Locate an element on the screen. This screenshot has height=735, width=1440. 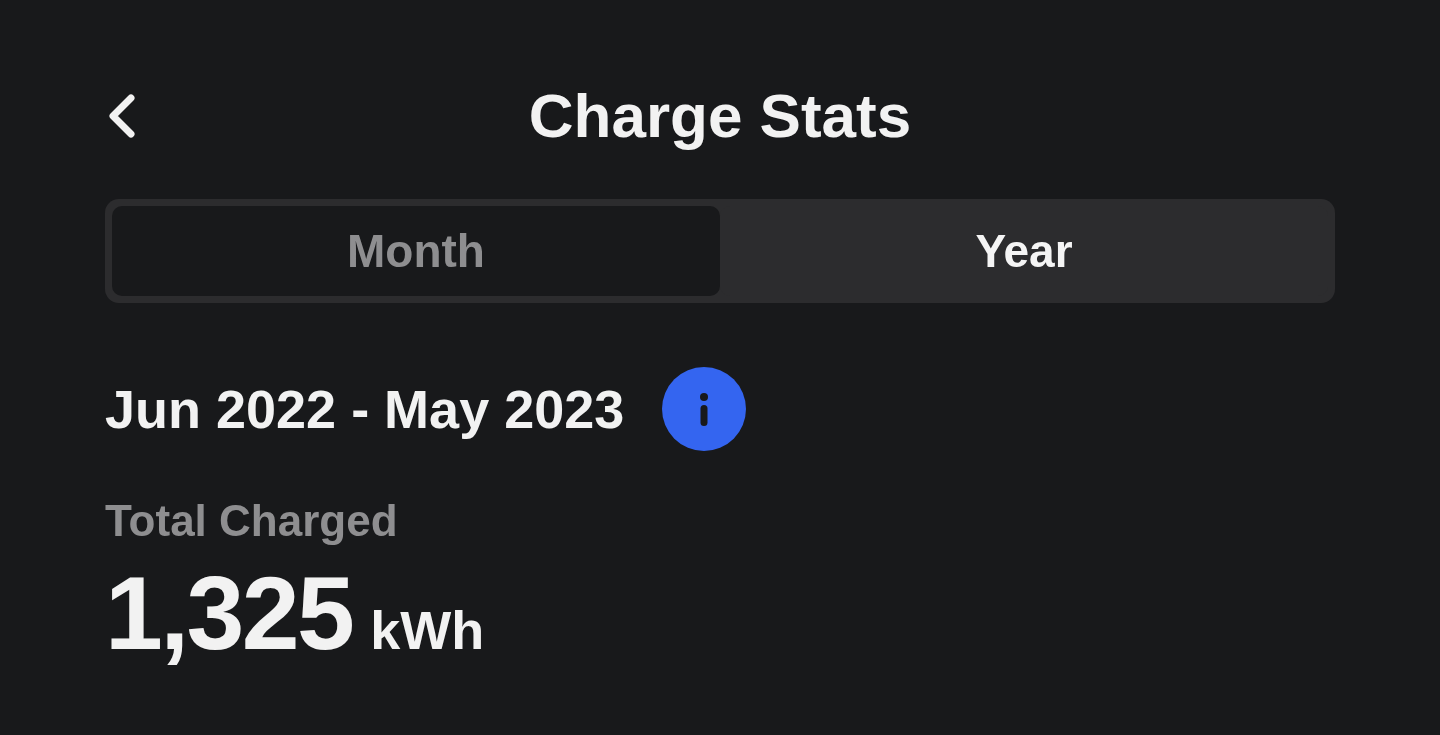
total-value: 1,325 is located at coordinates (229, 613).